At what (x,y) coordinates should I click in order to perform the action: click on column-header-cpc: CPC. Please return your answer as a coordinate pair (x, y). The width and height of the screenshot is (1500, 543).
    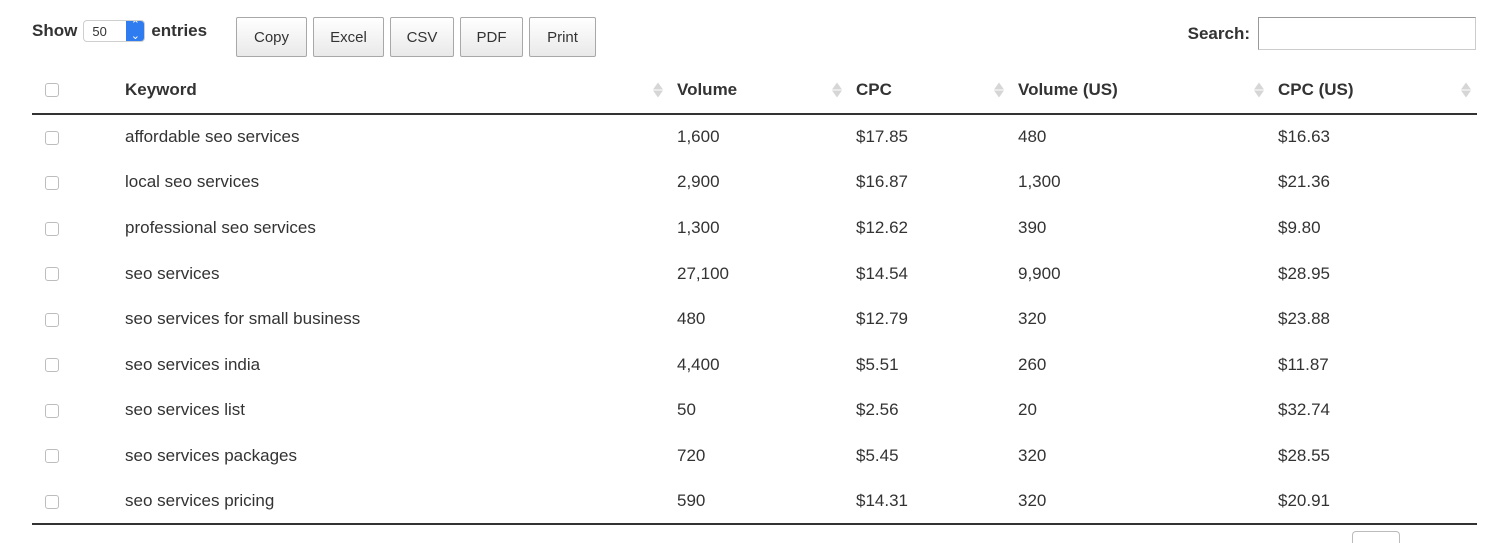
    Looking at the image, I should click on (937, 90).